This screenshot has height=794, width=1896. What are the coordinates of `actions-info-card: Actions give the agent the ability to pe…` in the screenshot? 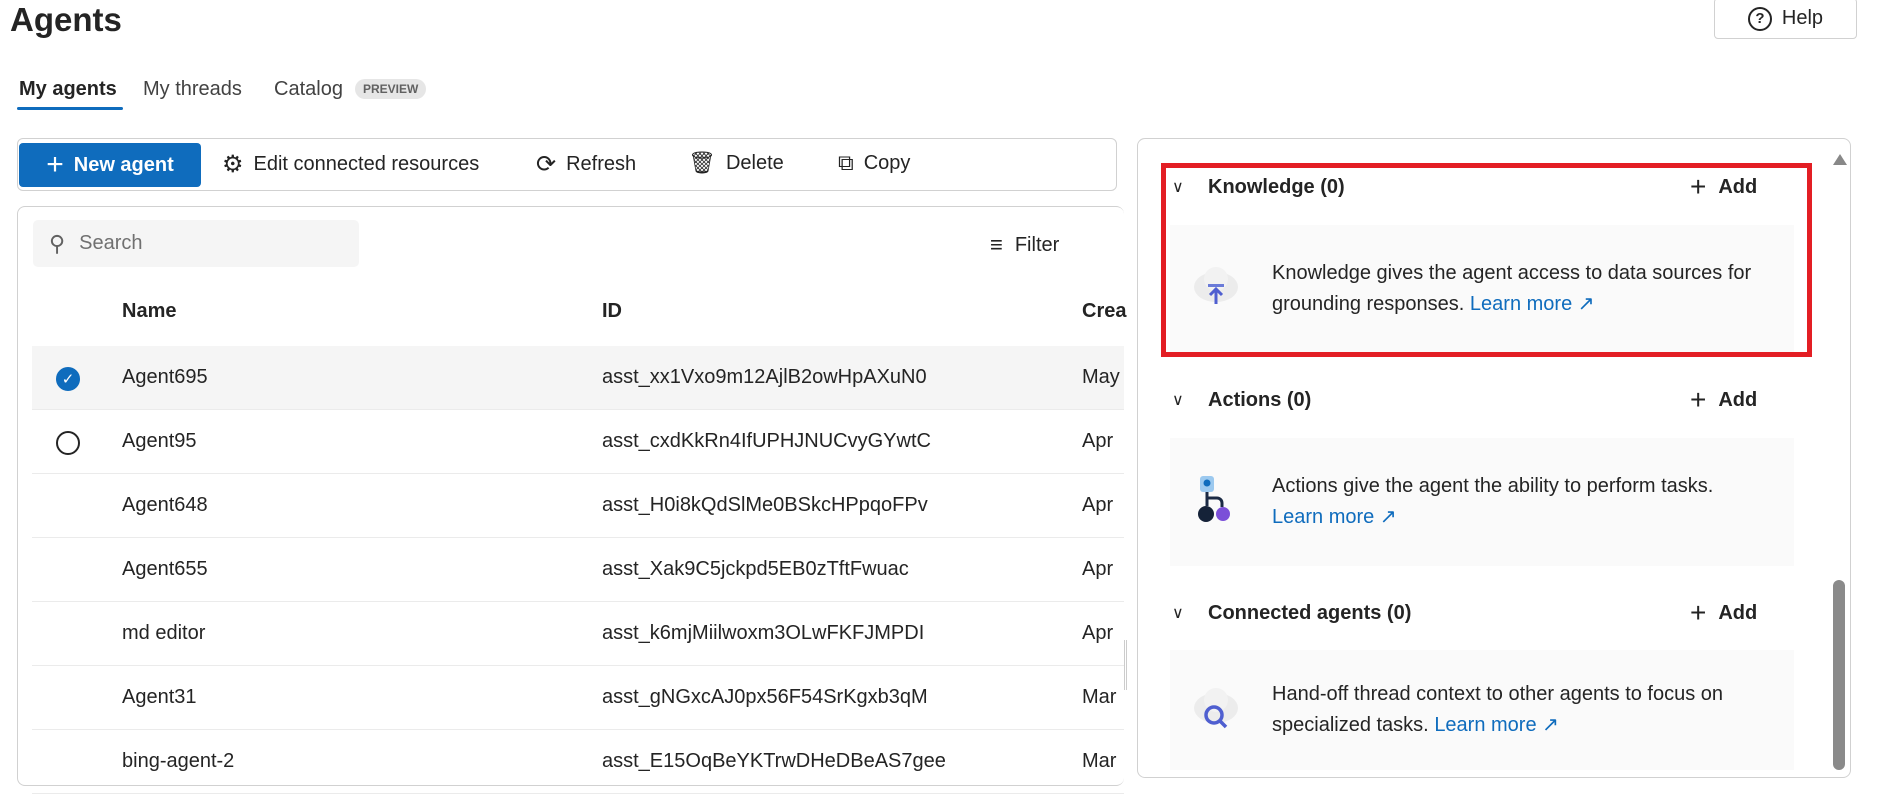 It's located at (1482, 502).